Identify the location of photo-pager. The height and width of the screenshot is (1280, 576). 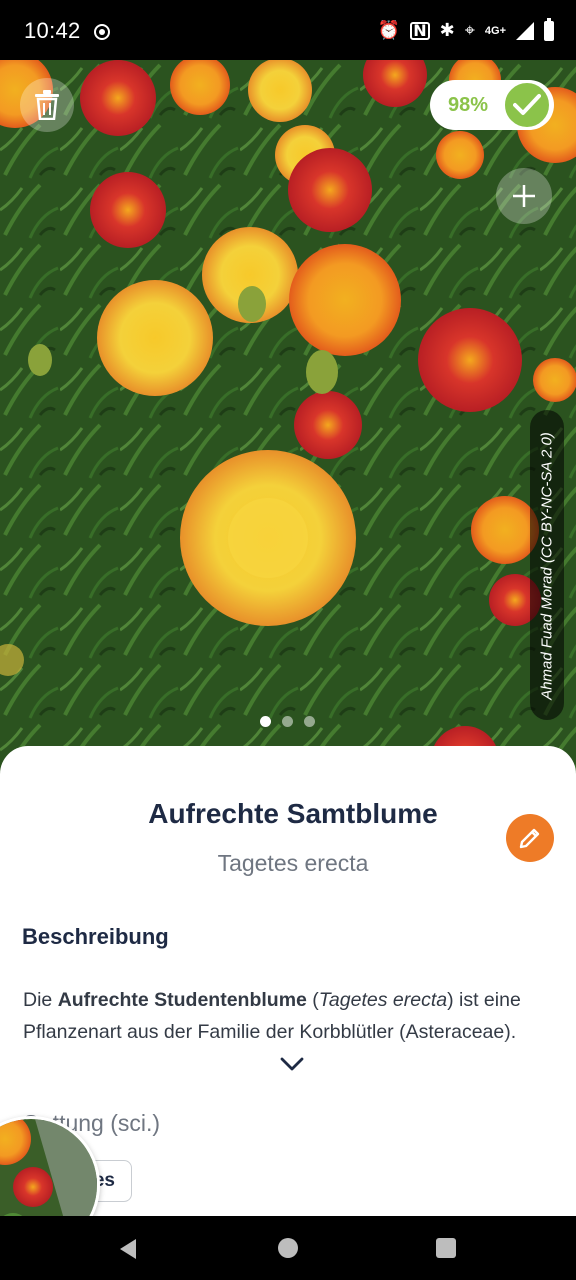
(287, 721).